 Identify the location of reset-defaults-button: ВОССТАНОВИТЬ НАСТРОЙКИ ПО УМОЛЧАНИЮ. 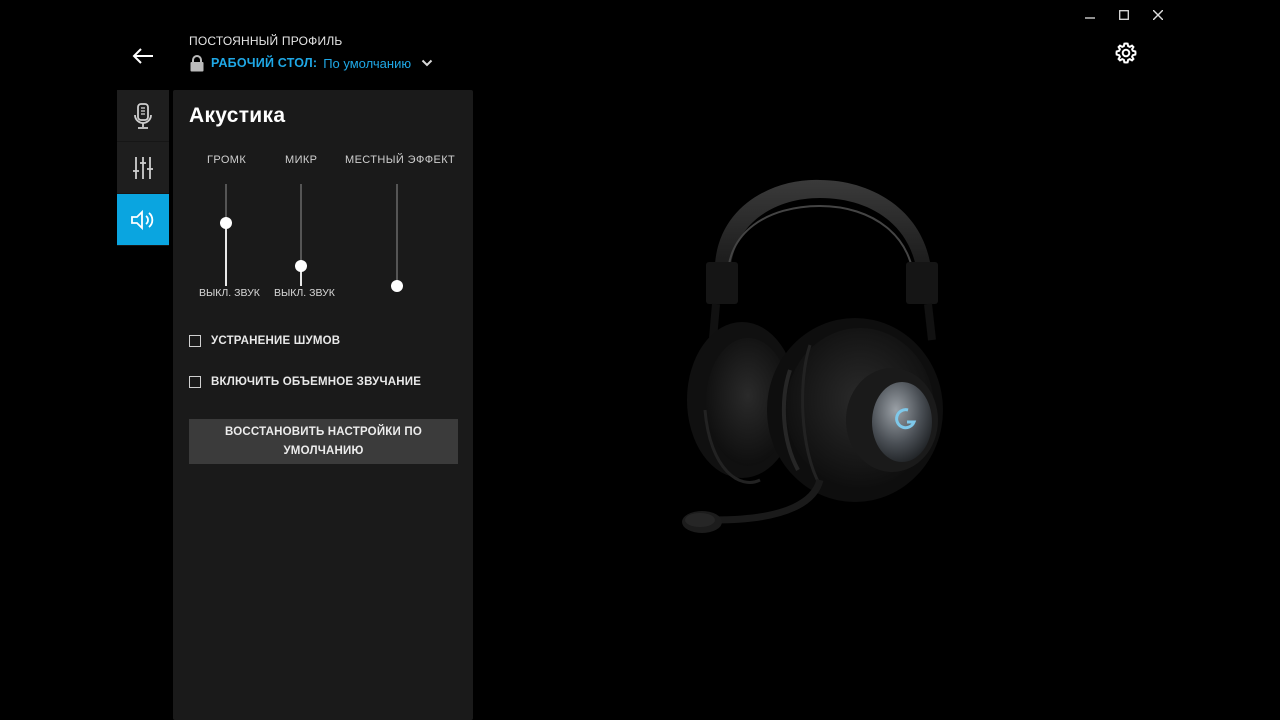
(323, 441).